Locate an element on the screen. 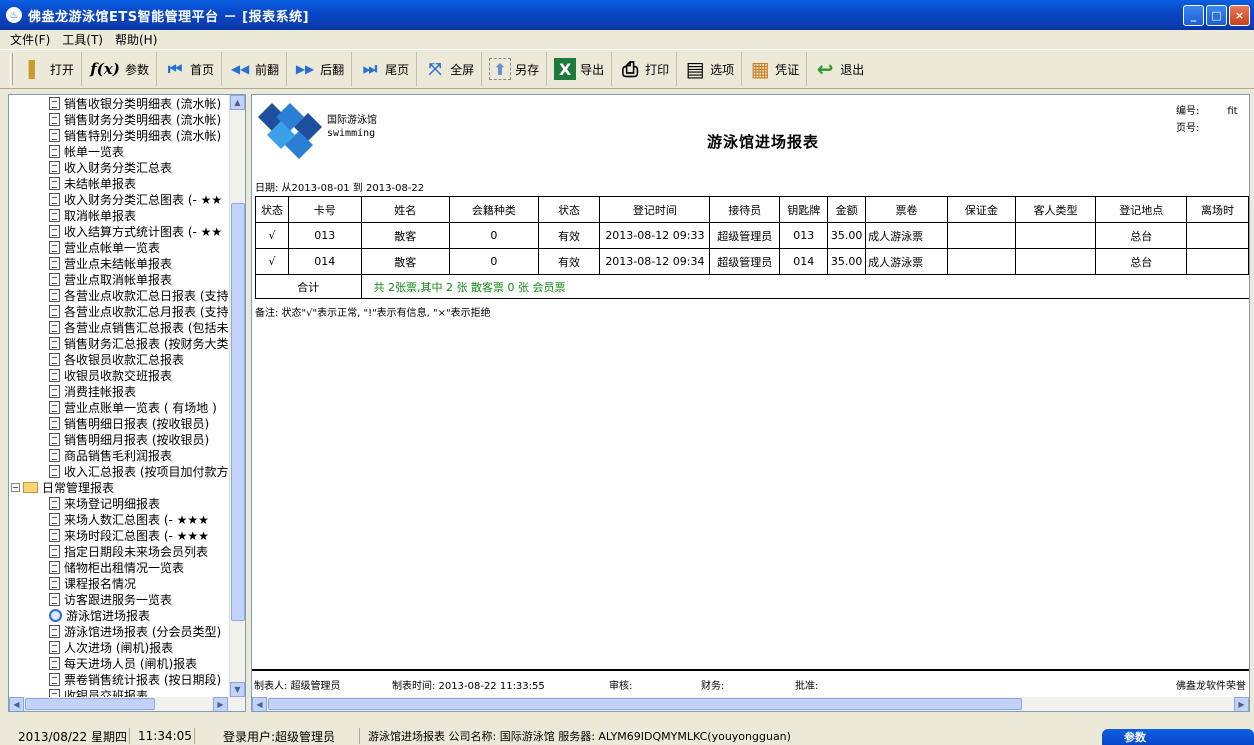 Image resolution: width=1254 pixels, height=745 pixels. tree-item-label: 各营业点收款汇总月报表 (支持 is located at coordinates (146, 311).